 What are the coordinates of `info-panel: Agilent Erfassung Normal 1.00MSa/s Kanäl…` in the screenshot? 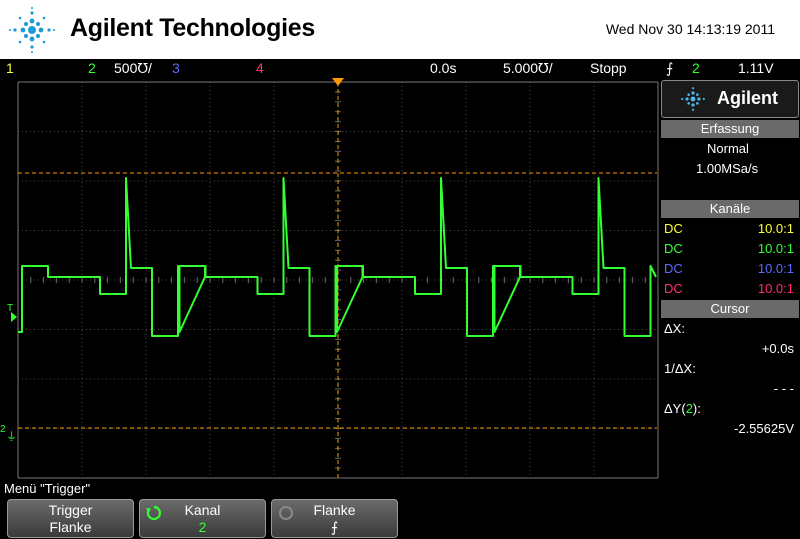 It's located at (730, 279).